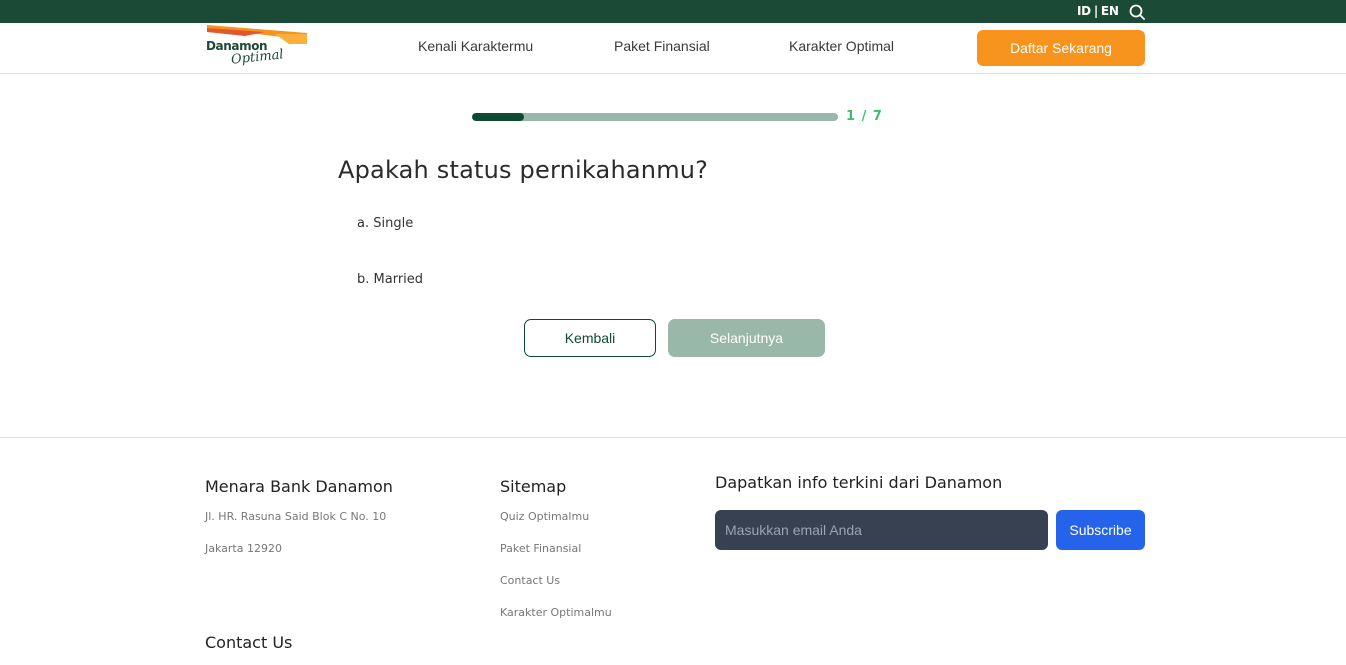  What do you see at coordinates (746, 338) in the screenshot?
I see `selanjutnya-button: Selanjutnya` at bounding box center [746, 338].